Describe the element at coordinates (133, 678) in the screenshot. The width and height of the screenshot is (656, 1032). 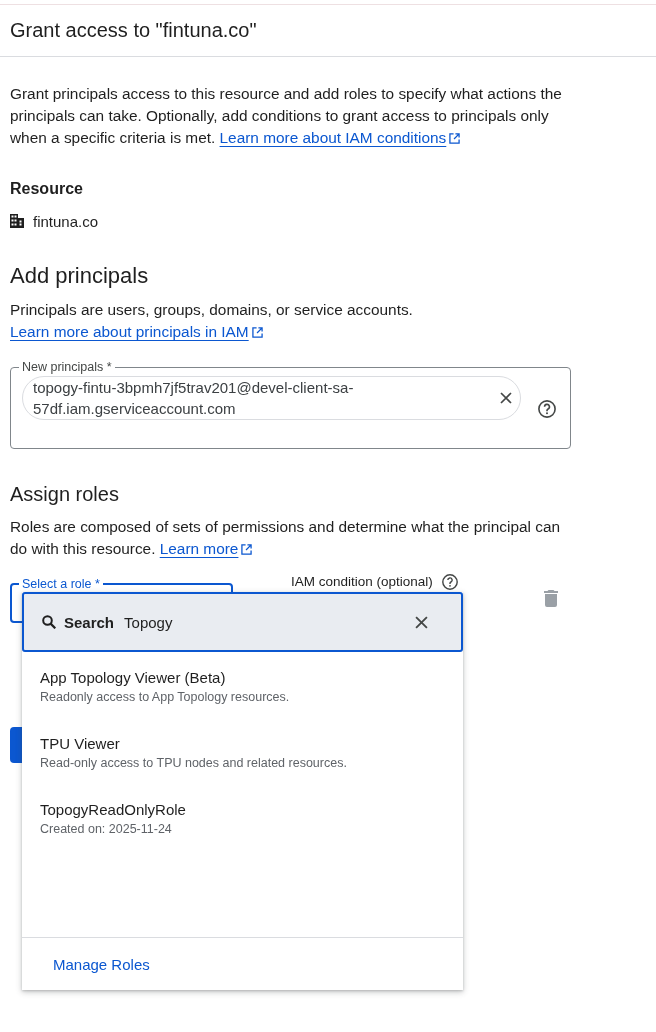
I see `role-option: App Topology Viewer (Beta)` at that location.